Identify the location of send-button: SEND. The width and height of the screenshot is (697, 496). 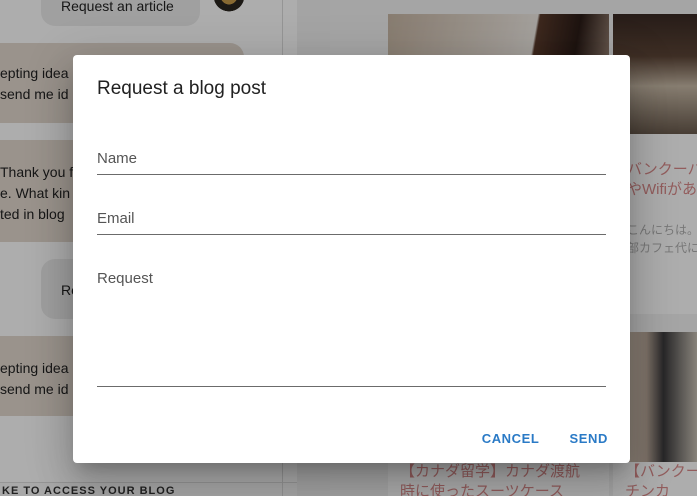
(588, 438).